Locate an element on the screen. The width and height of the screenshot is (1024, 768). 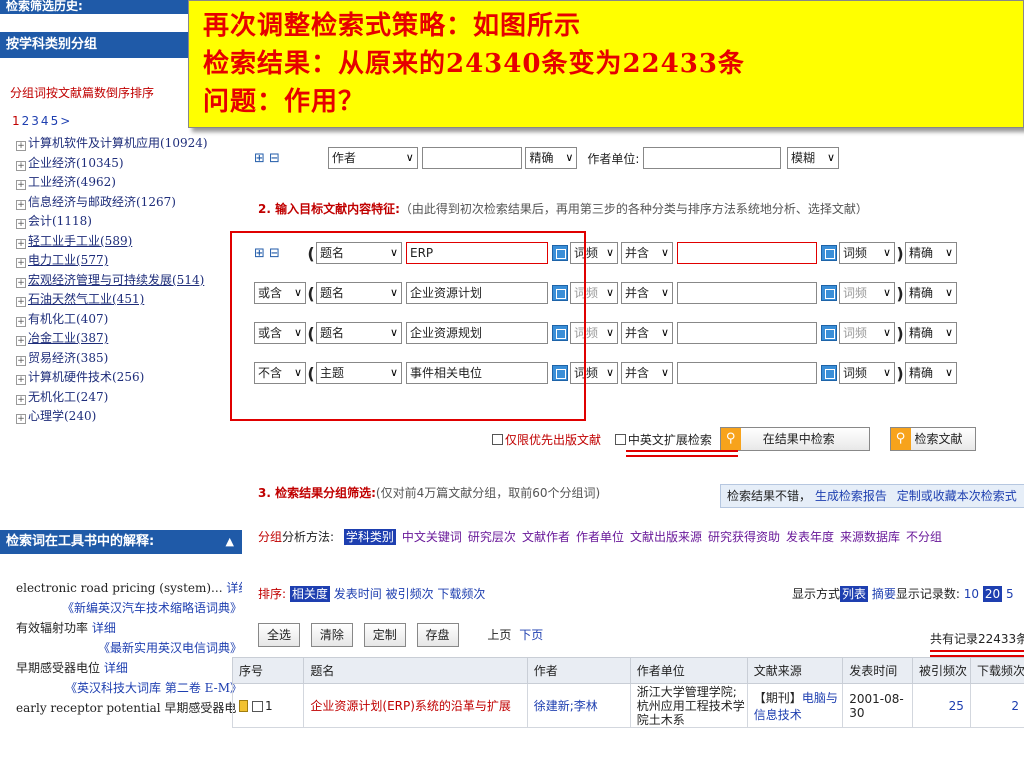
subject-label: 轻工业手工业(589) is located at coordinates (80, 241).